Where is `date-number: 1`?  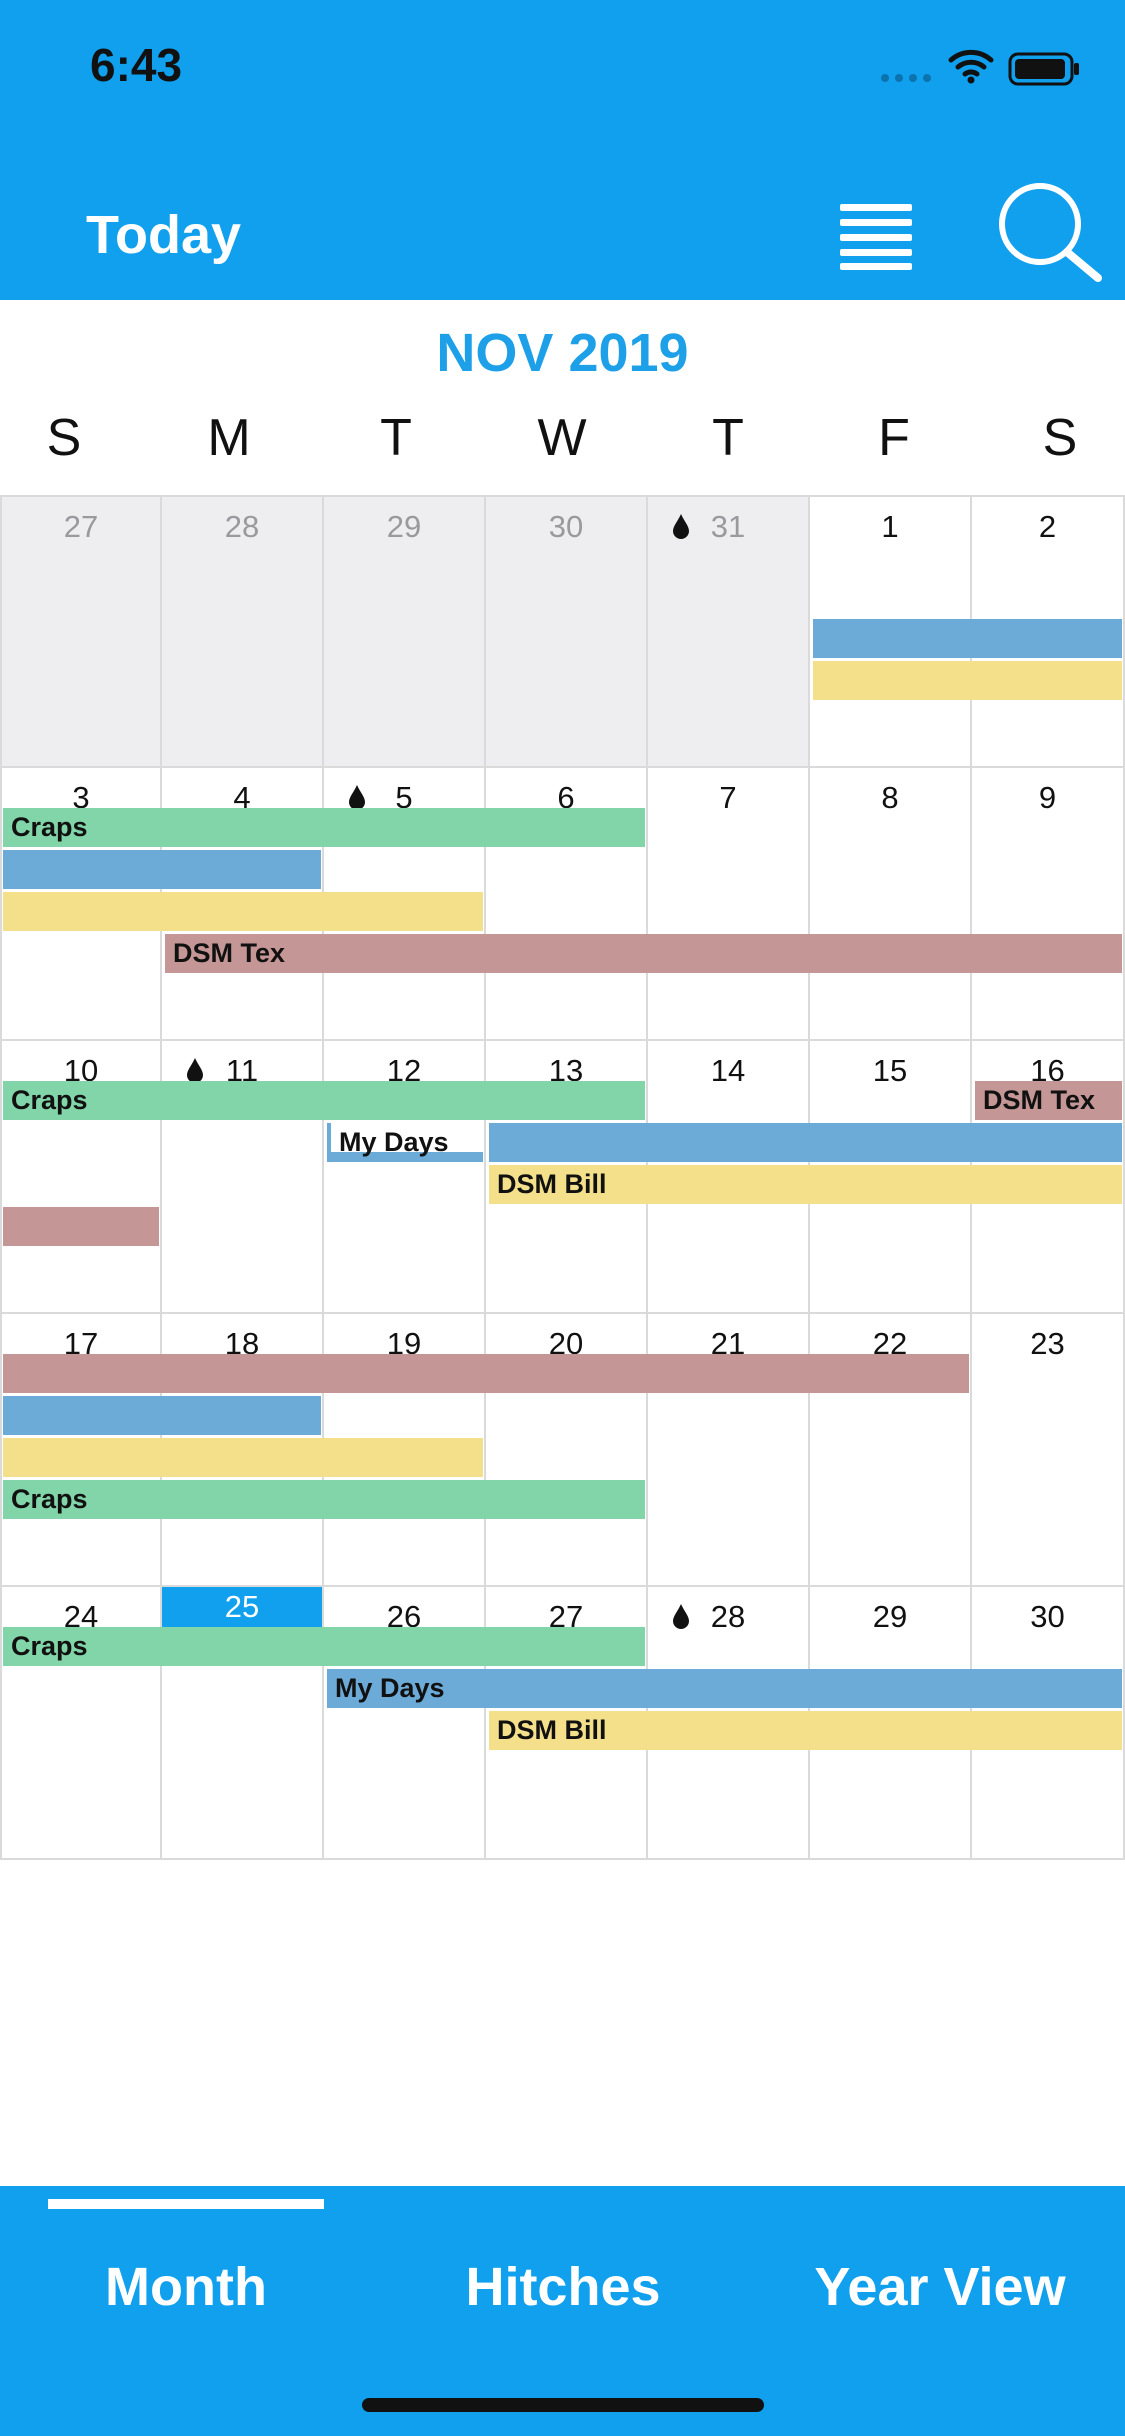
date-number: 1 is located at coordinates (890, 526).